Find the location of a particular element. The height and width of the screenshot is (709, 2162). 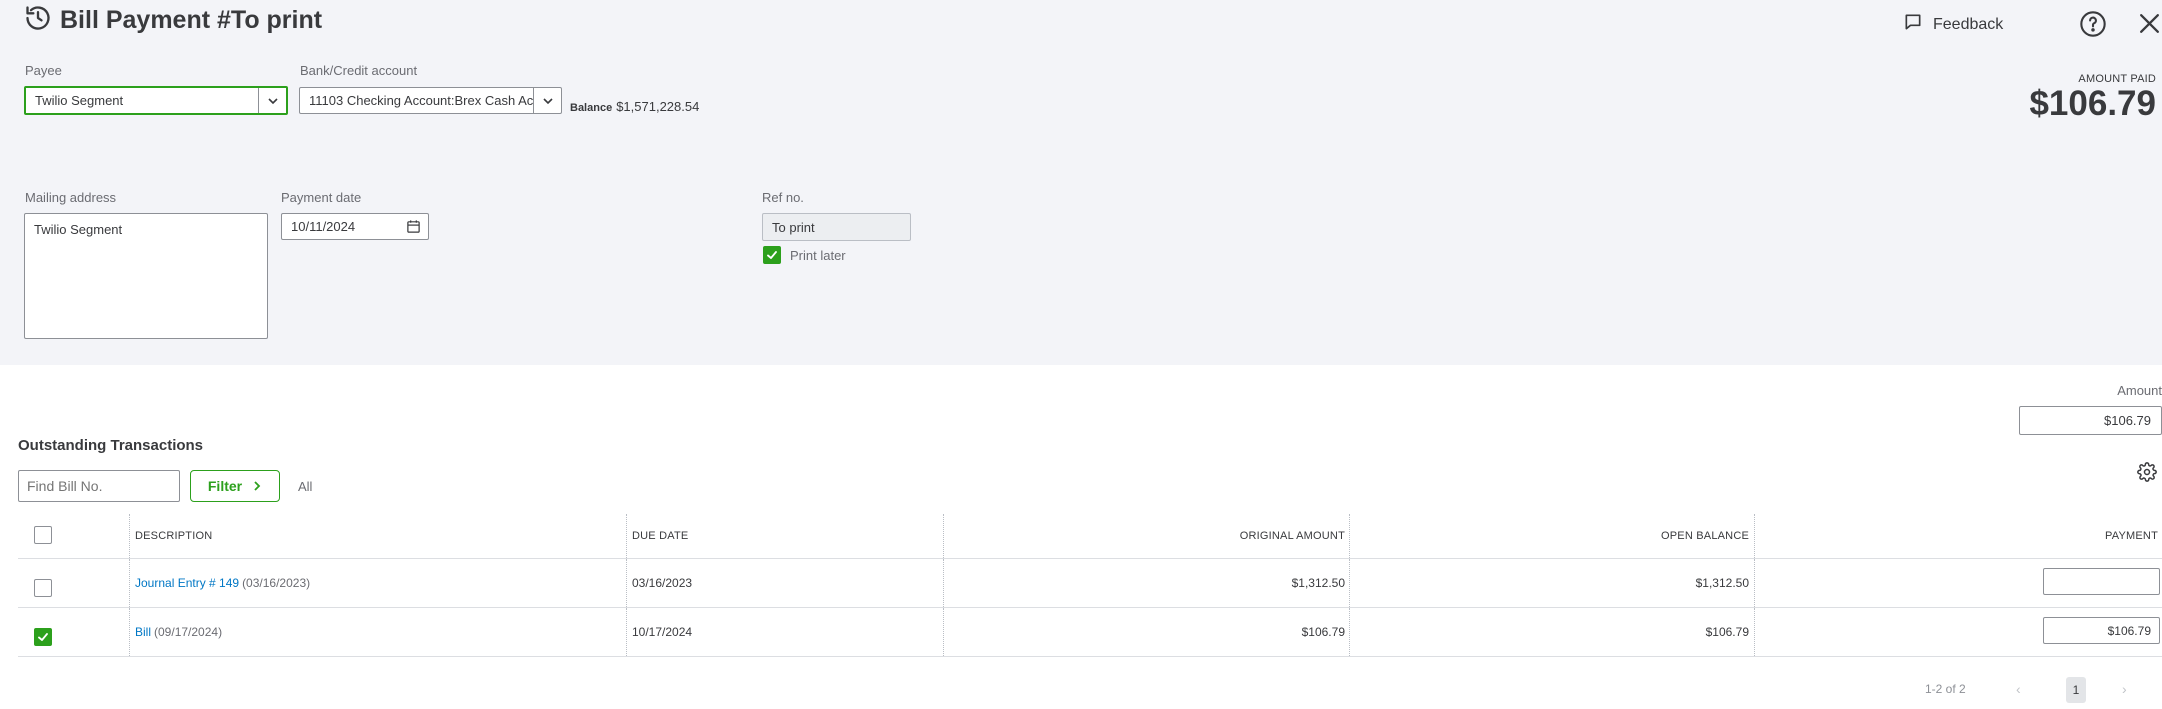

balance: Balance $1,571,228.54 is located at coordinates (634, 106).